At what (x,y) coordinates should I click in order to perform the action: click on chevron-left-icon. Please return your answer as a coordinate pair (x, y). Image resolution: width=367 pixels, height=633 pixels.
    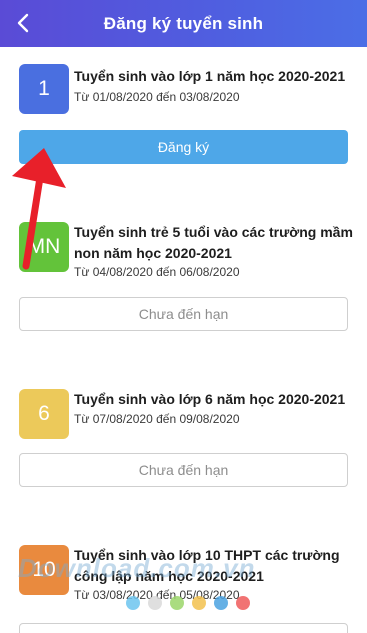
    Looking at the image, I should click on (23, 23).